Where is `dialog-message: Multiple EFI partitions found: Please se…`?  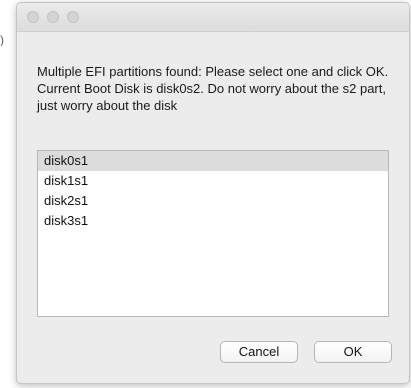 dialog-message: Multiple EFI partitions found: Please se… is located at coordinates (213, 88).